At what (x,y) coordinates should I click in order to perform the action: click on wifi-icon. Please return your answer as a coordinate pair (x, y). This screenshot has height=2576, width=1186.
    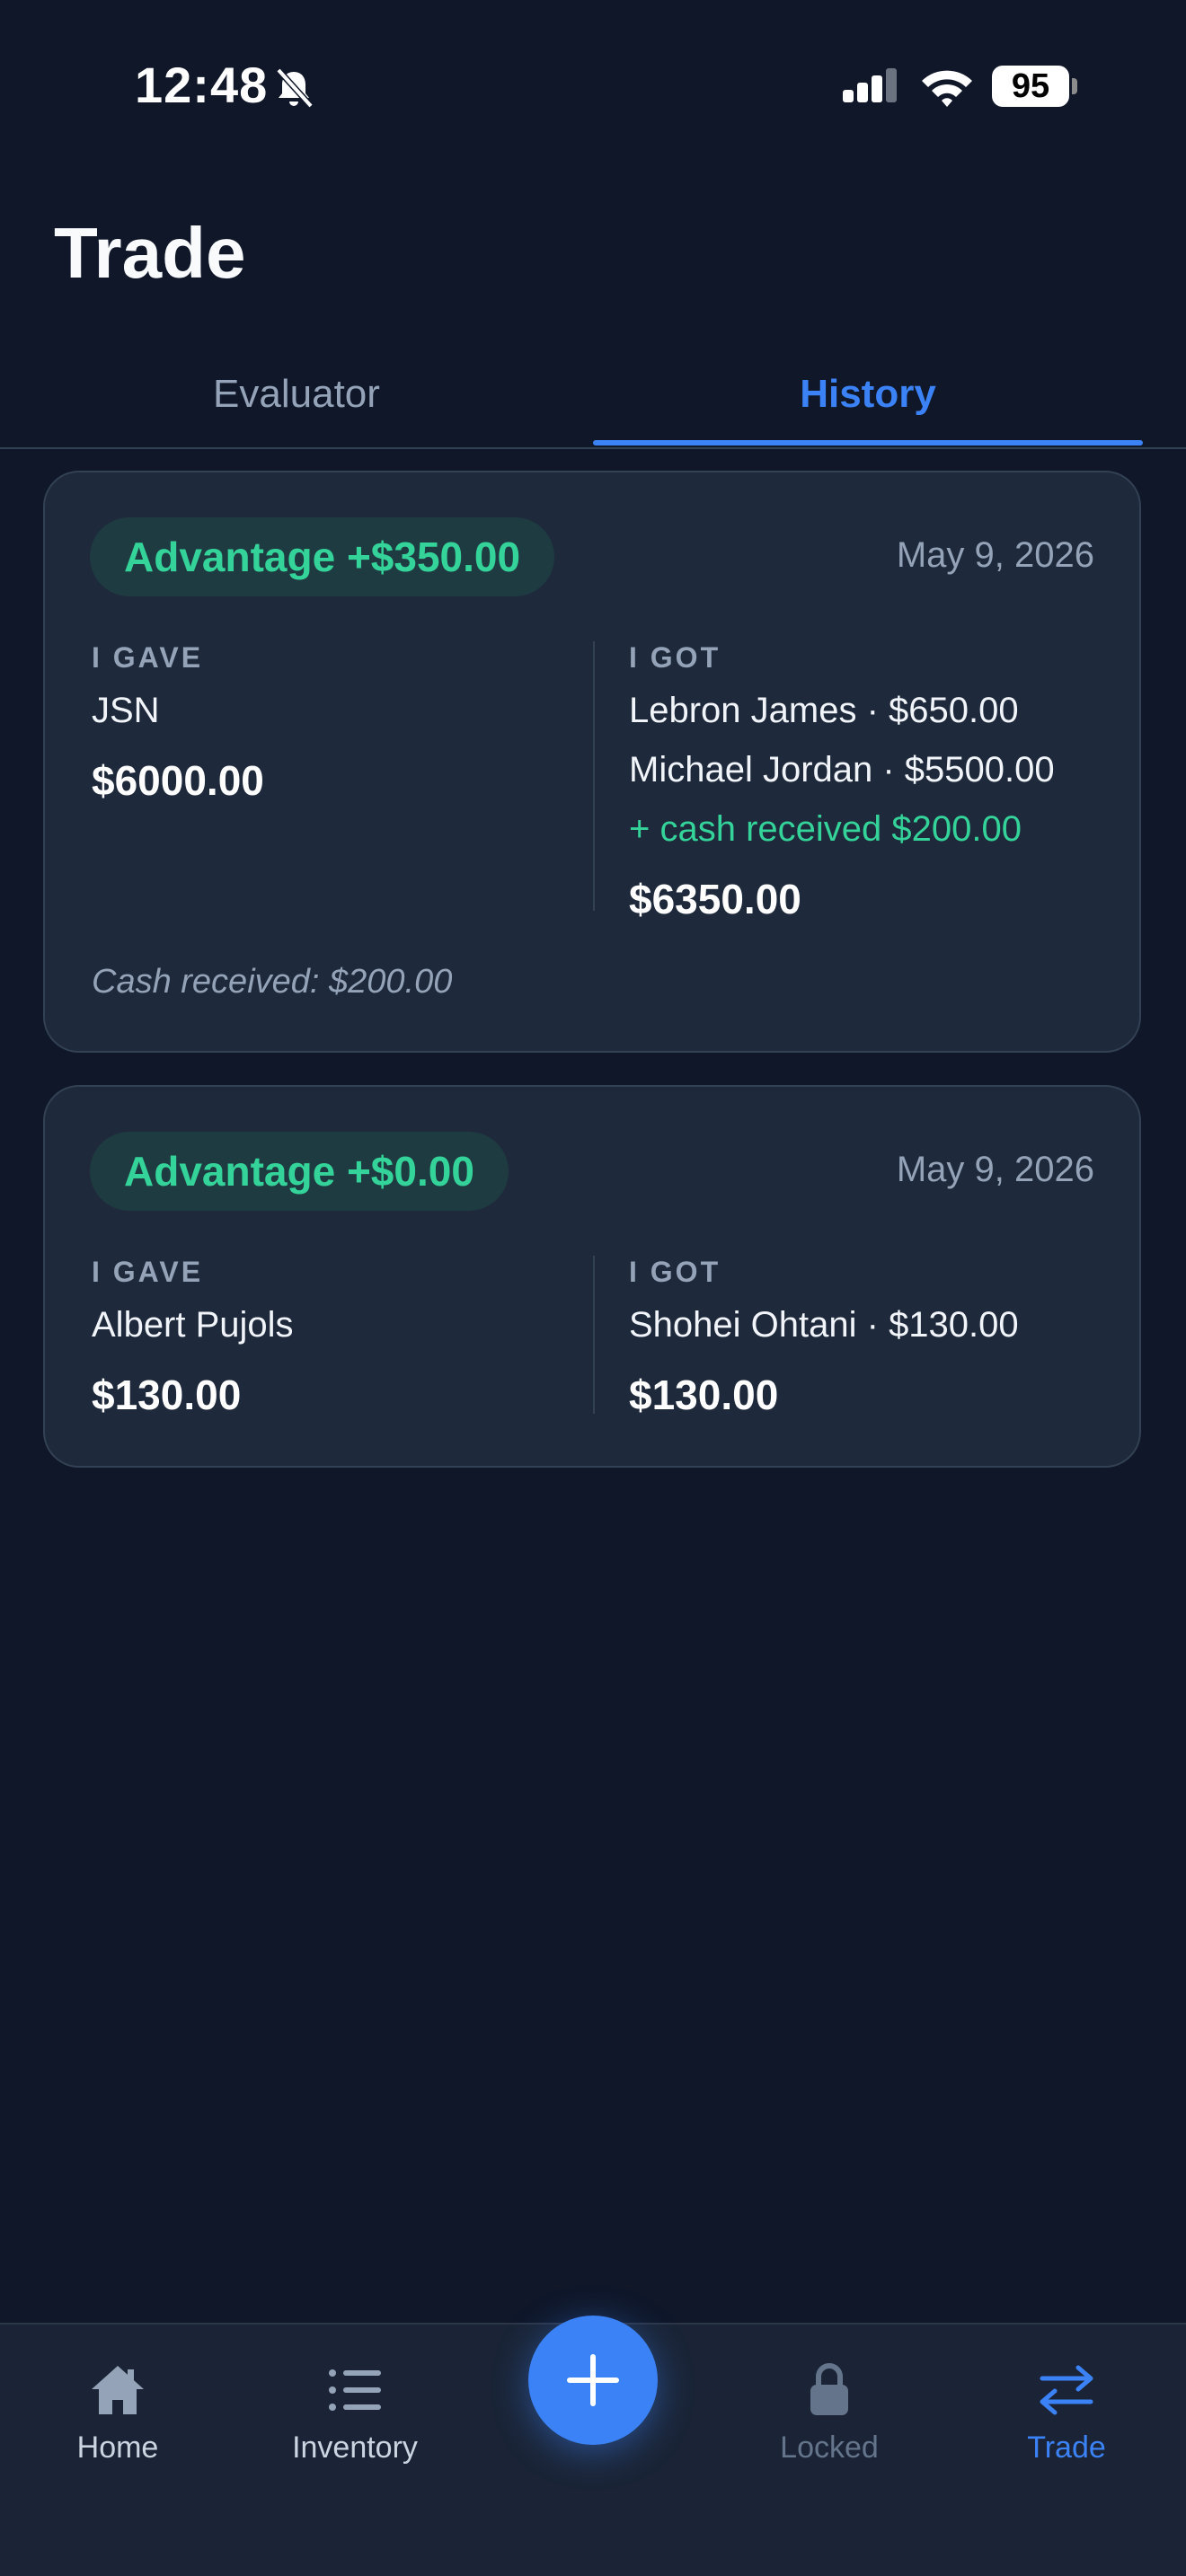
    Looking at the image, I should click on (947, 88).